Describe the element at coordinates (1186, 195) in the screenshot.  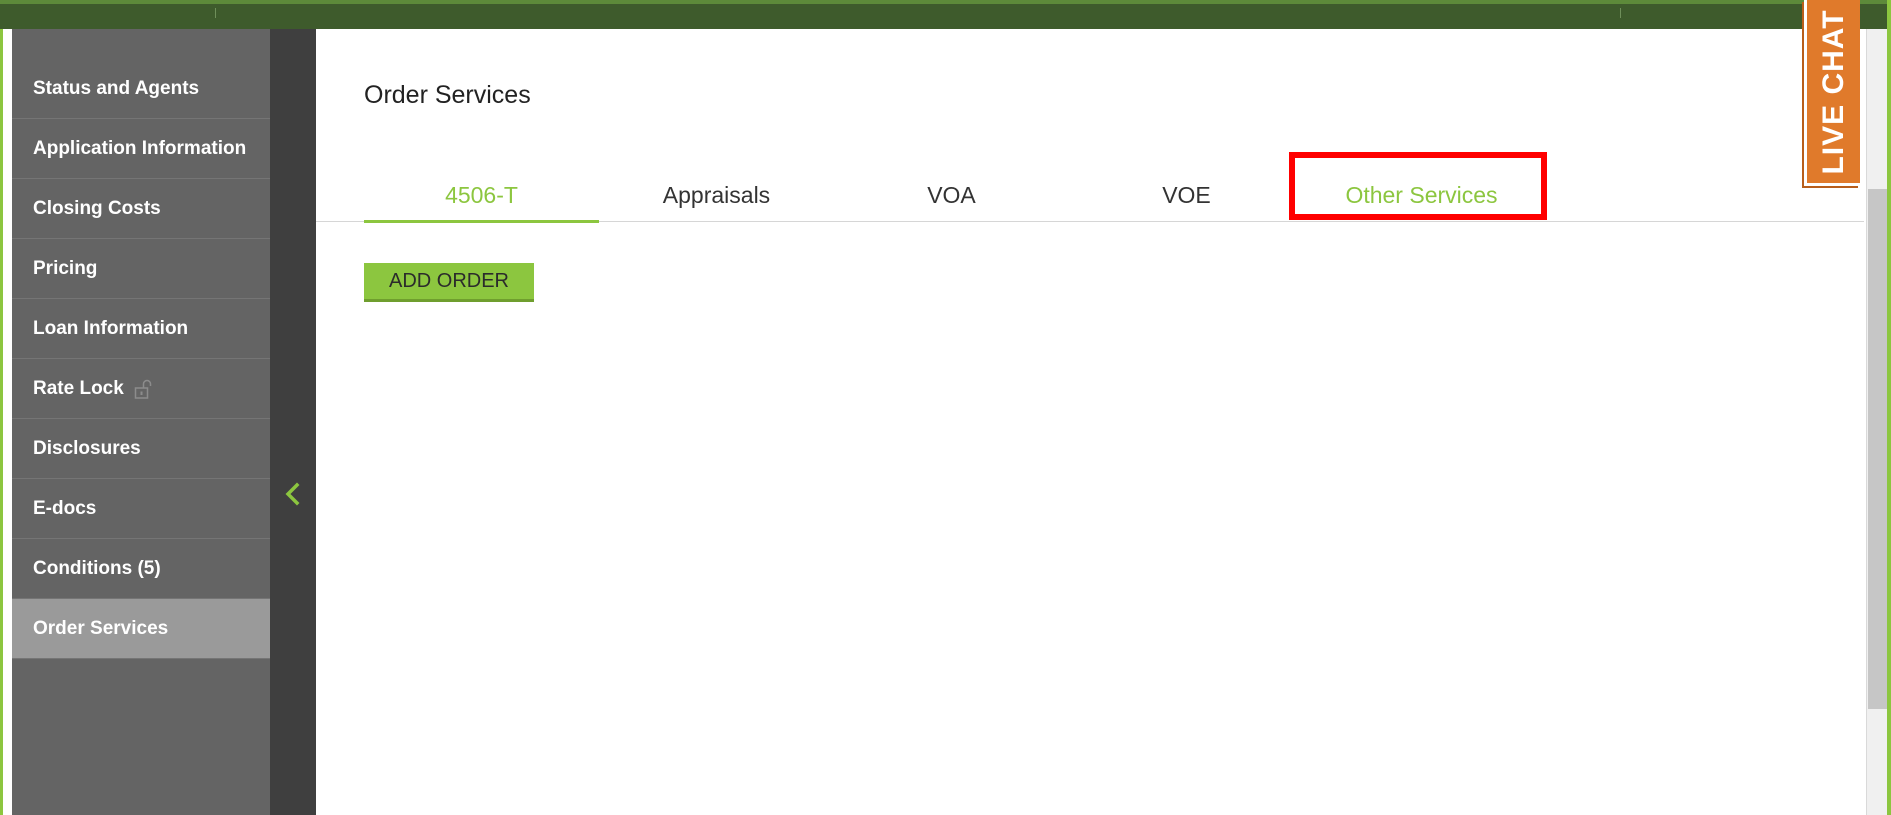
I see `tab-voe: VOE` at that location.